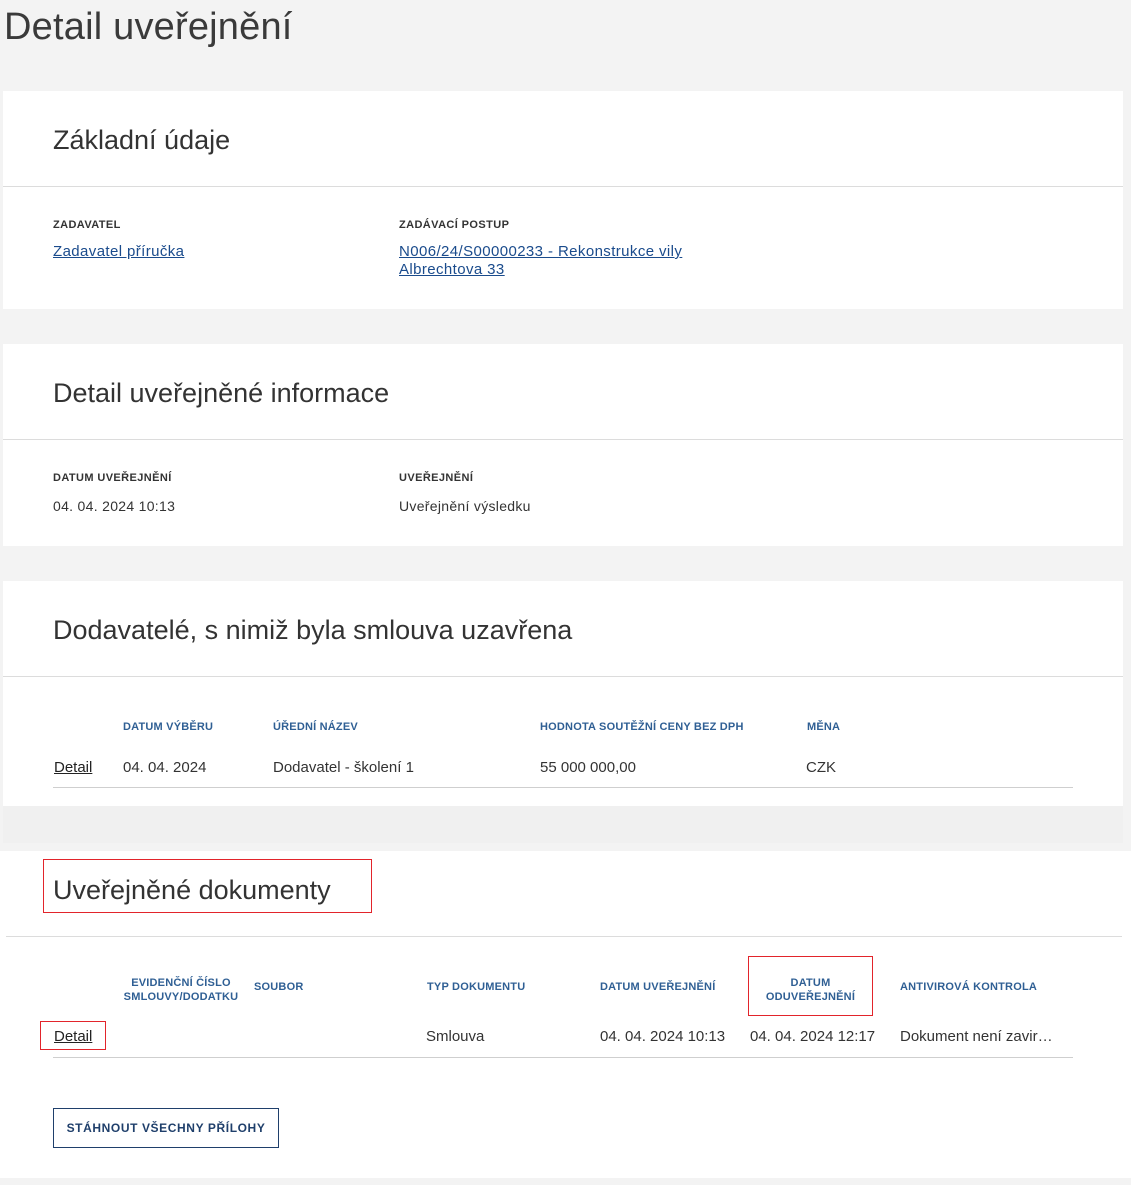 The image size is (1131, 1185). Describe the element at coordinates (168, 727) in the screenshot. I see `suppliers-col-datum-vyberu: DATUM VÝBĚRU` at that location.